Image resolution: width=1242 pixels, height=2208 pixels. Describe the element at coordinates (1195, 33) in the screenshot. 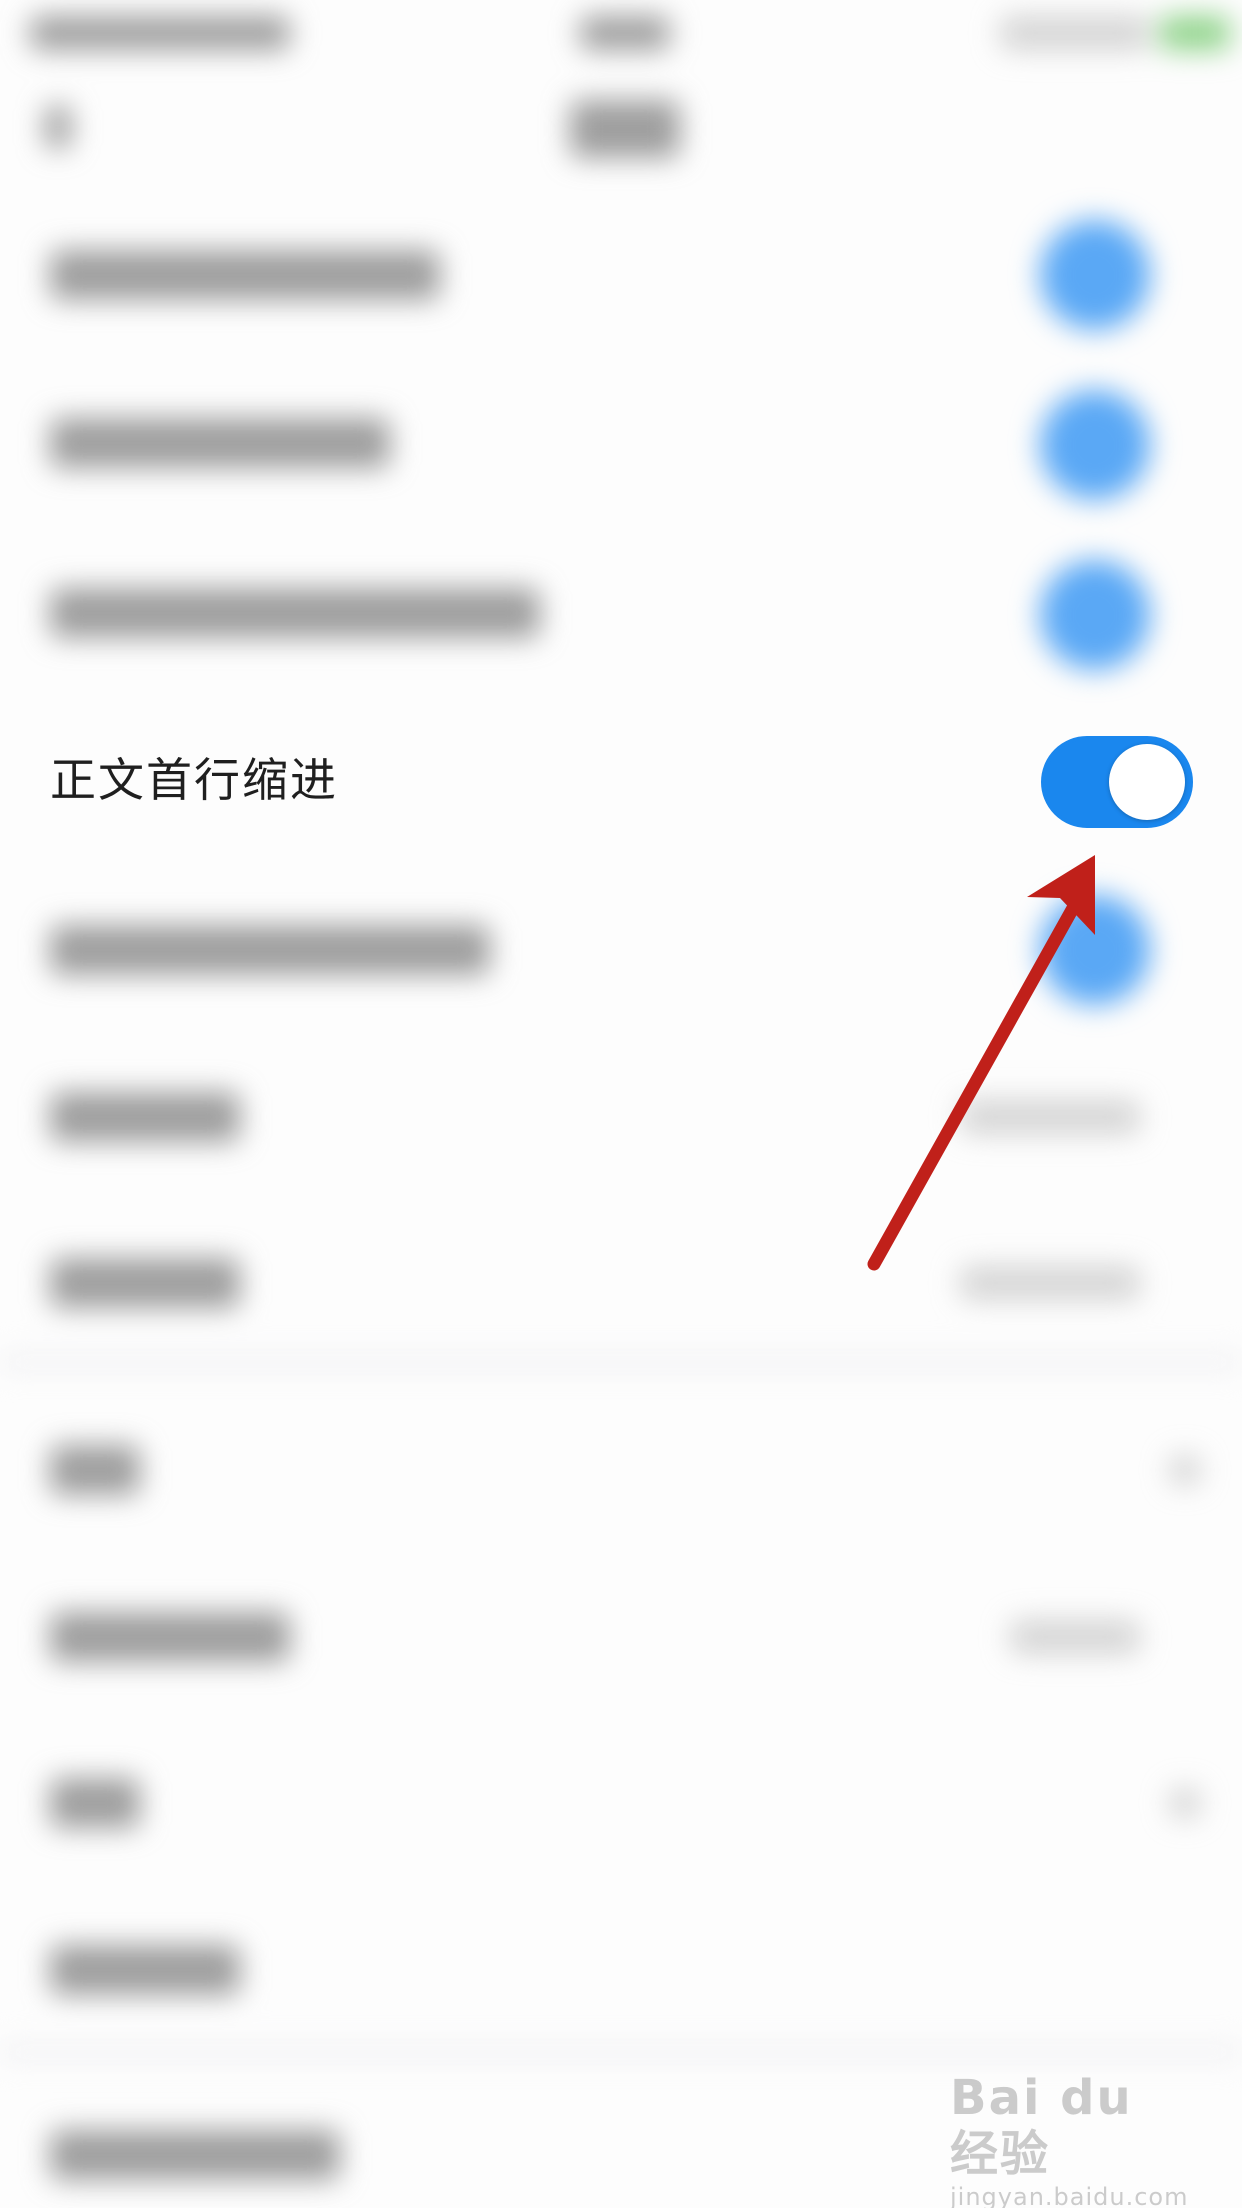

I see `battery-icon` at that location.